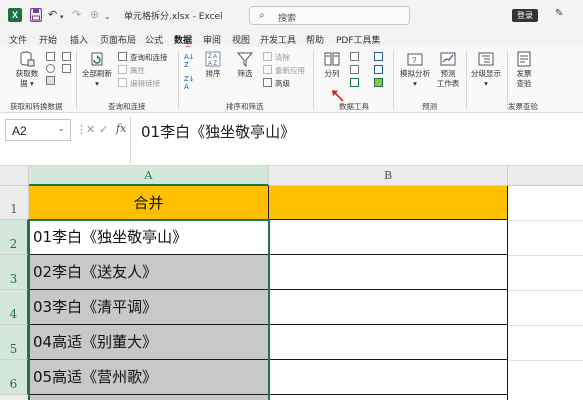 This screenshot has width=583, height=400. What do you see at coordinates (149, 176) in the screenshot?
I see `column-header-a: A` at bounding box center [149, 176].